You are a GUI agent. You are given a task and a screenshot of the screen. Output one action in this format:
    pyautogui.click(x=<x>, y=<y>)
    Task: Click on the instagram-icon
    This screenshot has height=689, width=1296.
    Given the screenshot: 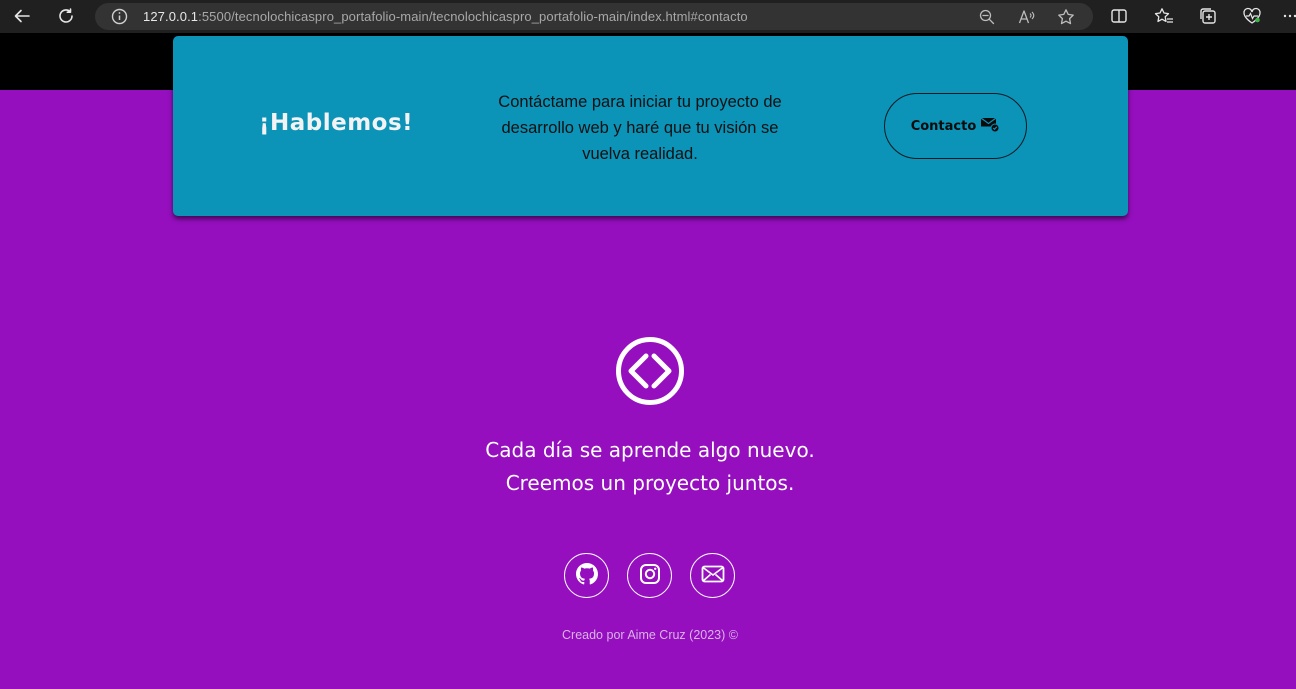 What is the action you would take?
    pyautogui.click(x=650, y=576)
    